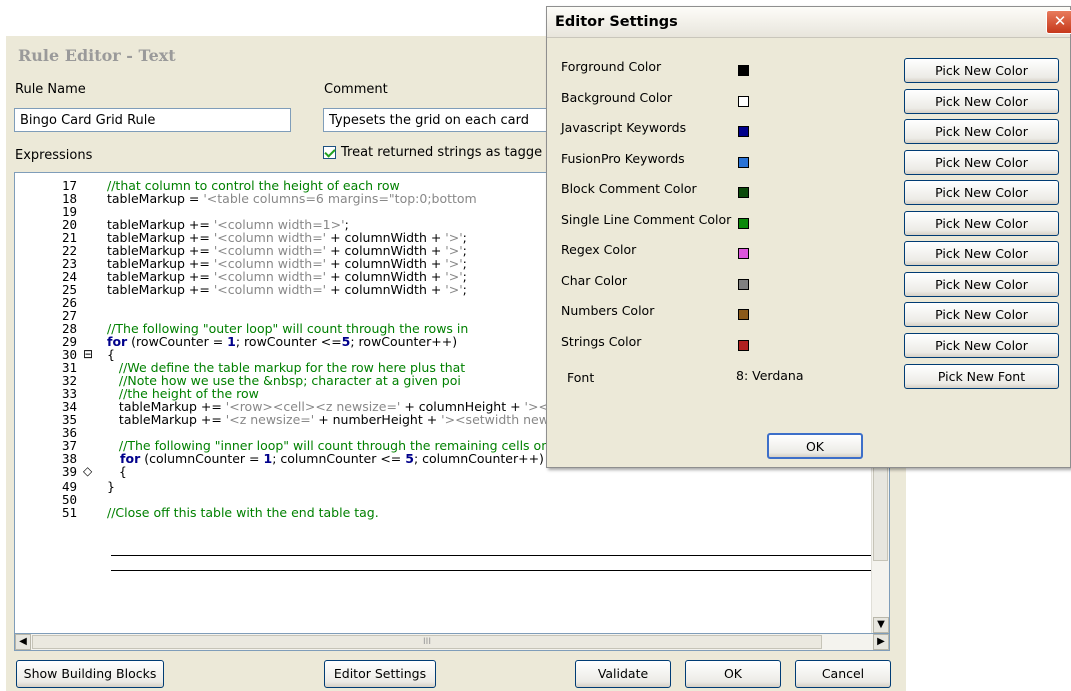  Describe the element at coordinates (378, 419) in the screenshot. I see `code-token: + numberHeight +` at that location.